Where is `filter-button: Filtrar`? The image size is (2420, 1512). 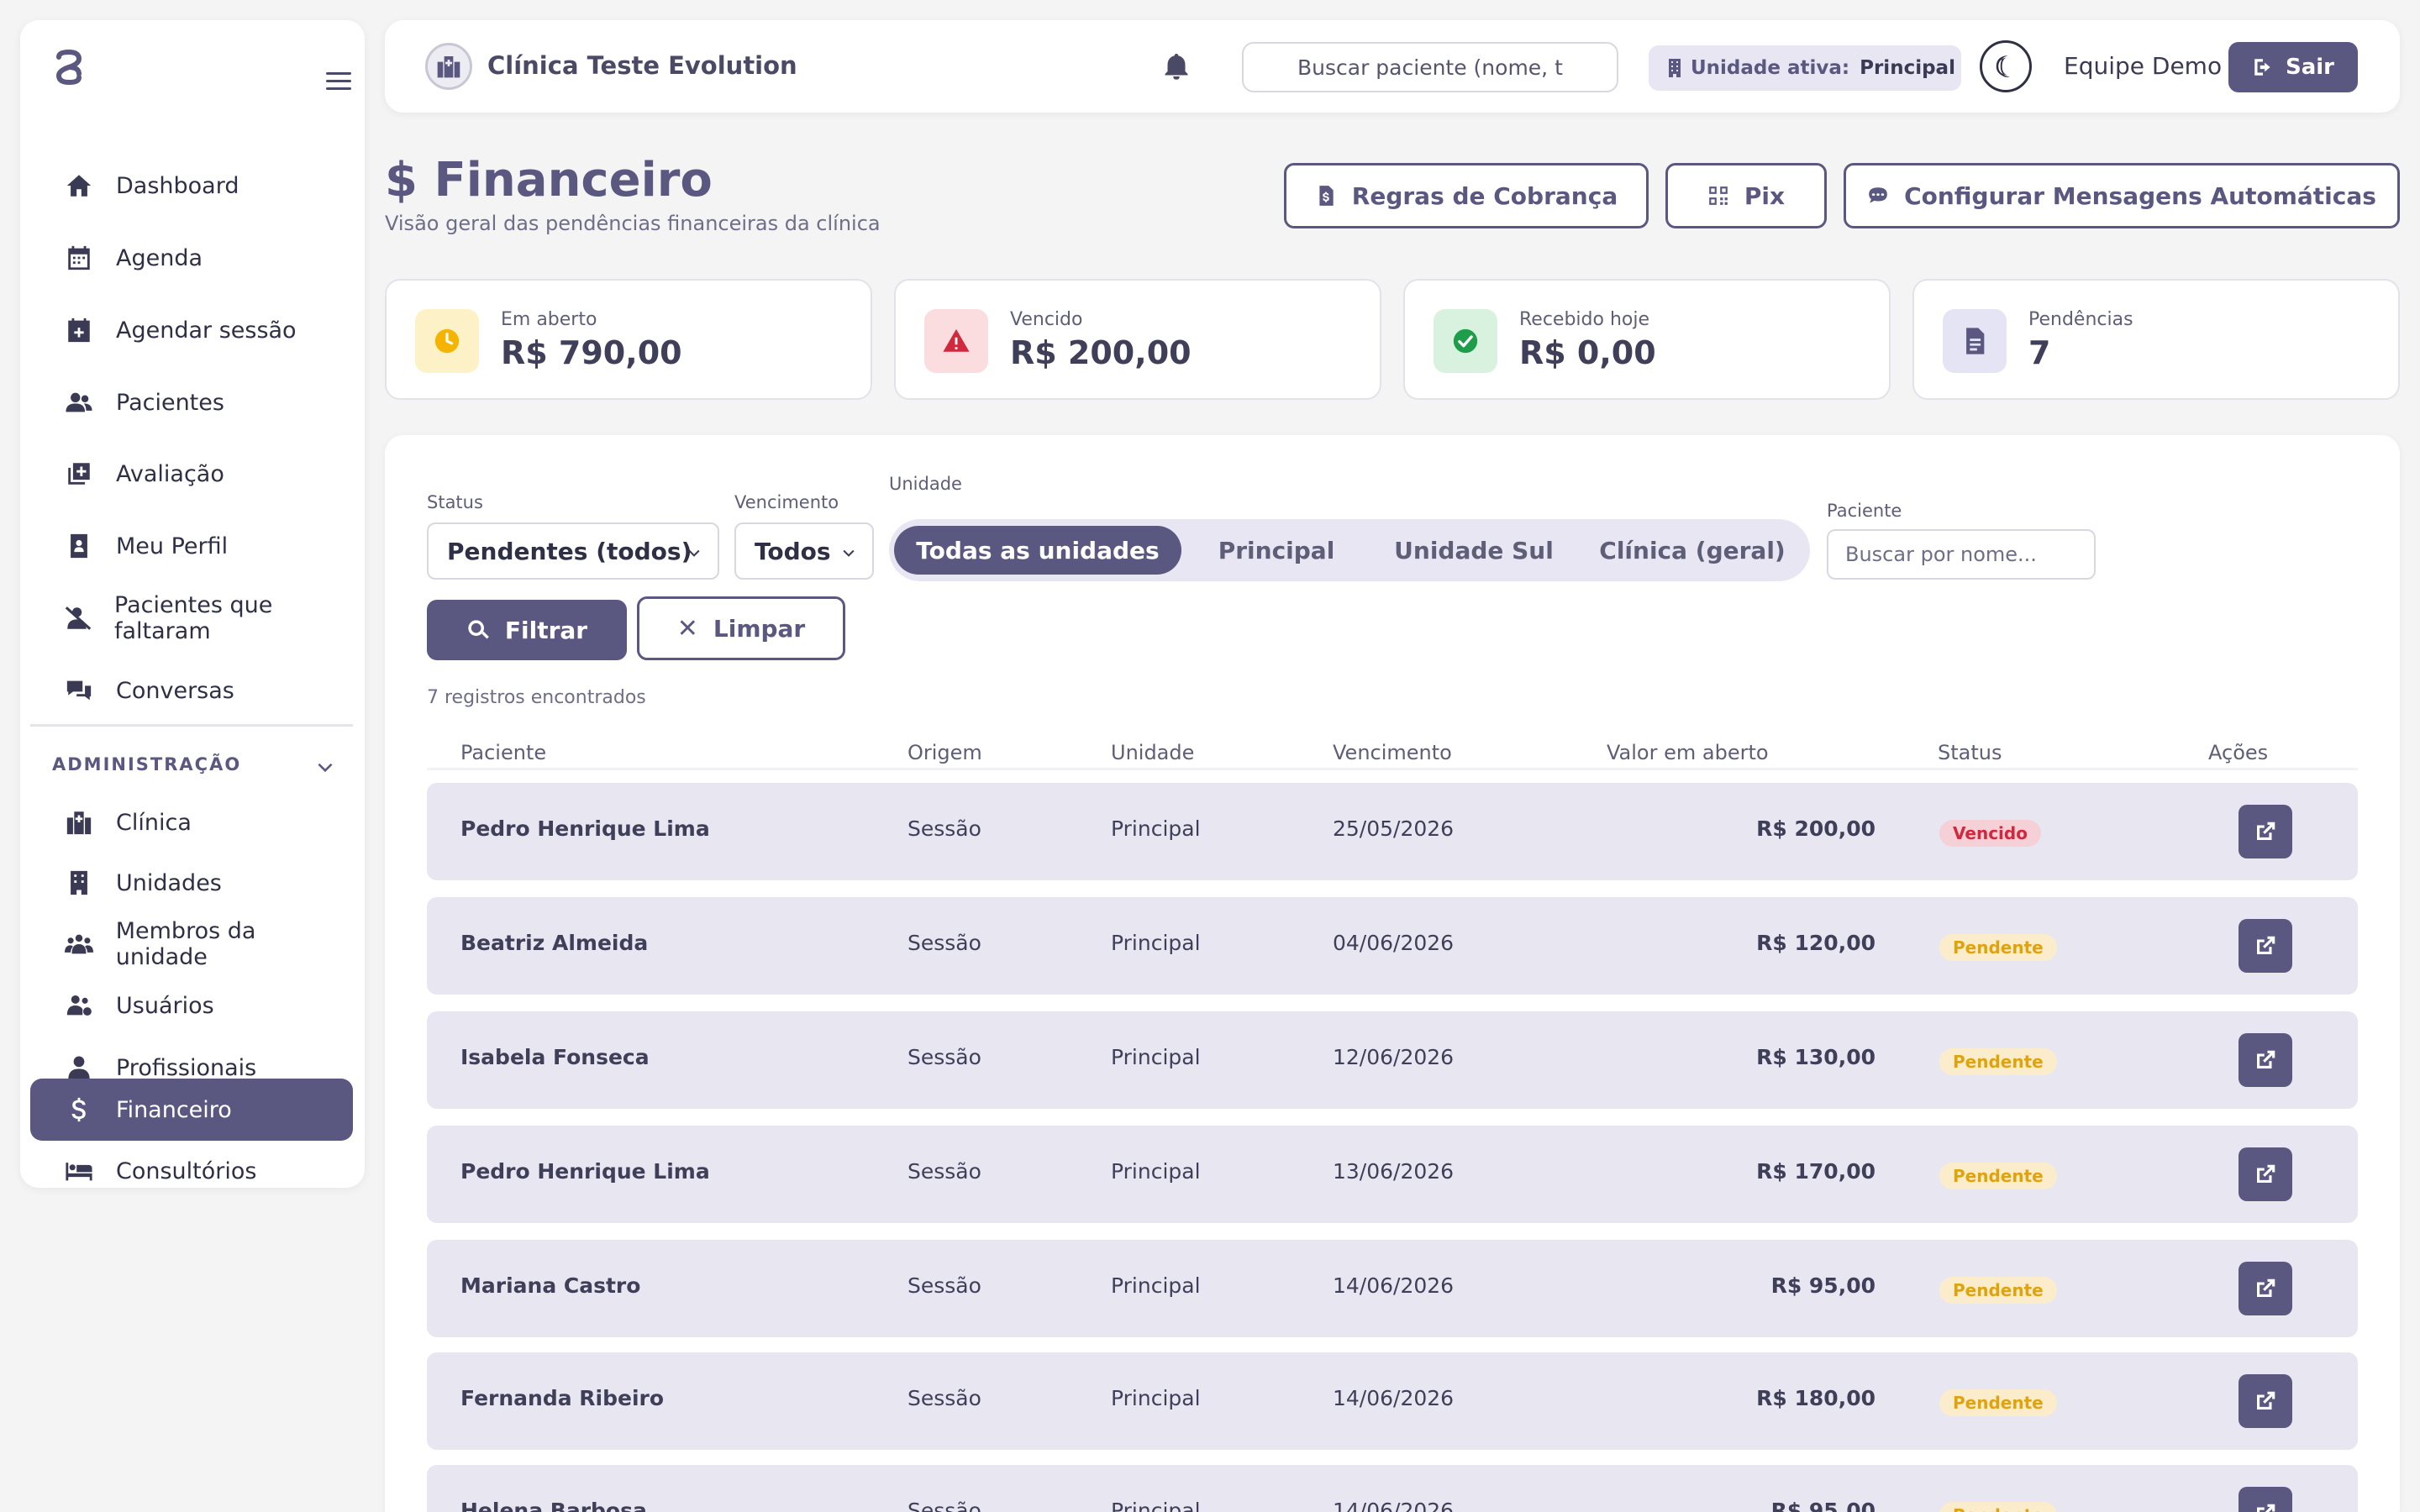 filter-button: Filtrar is located at coordinates (527, 630).